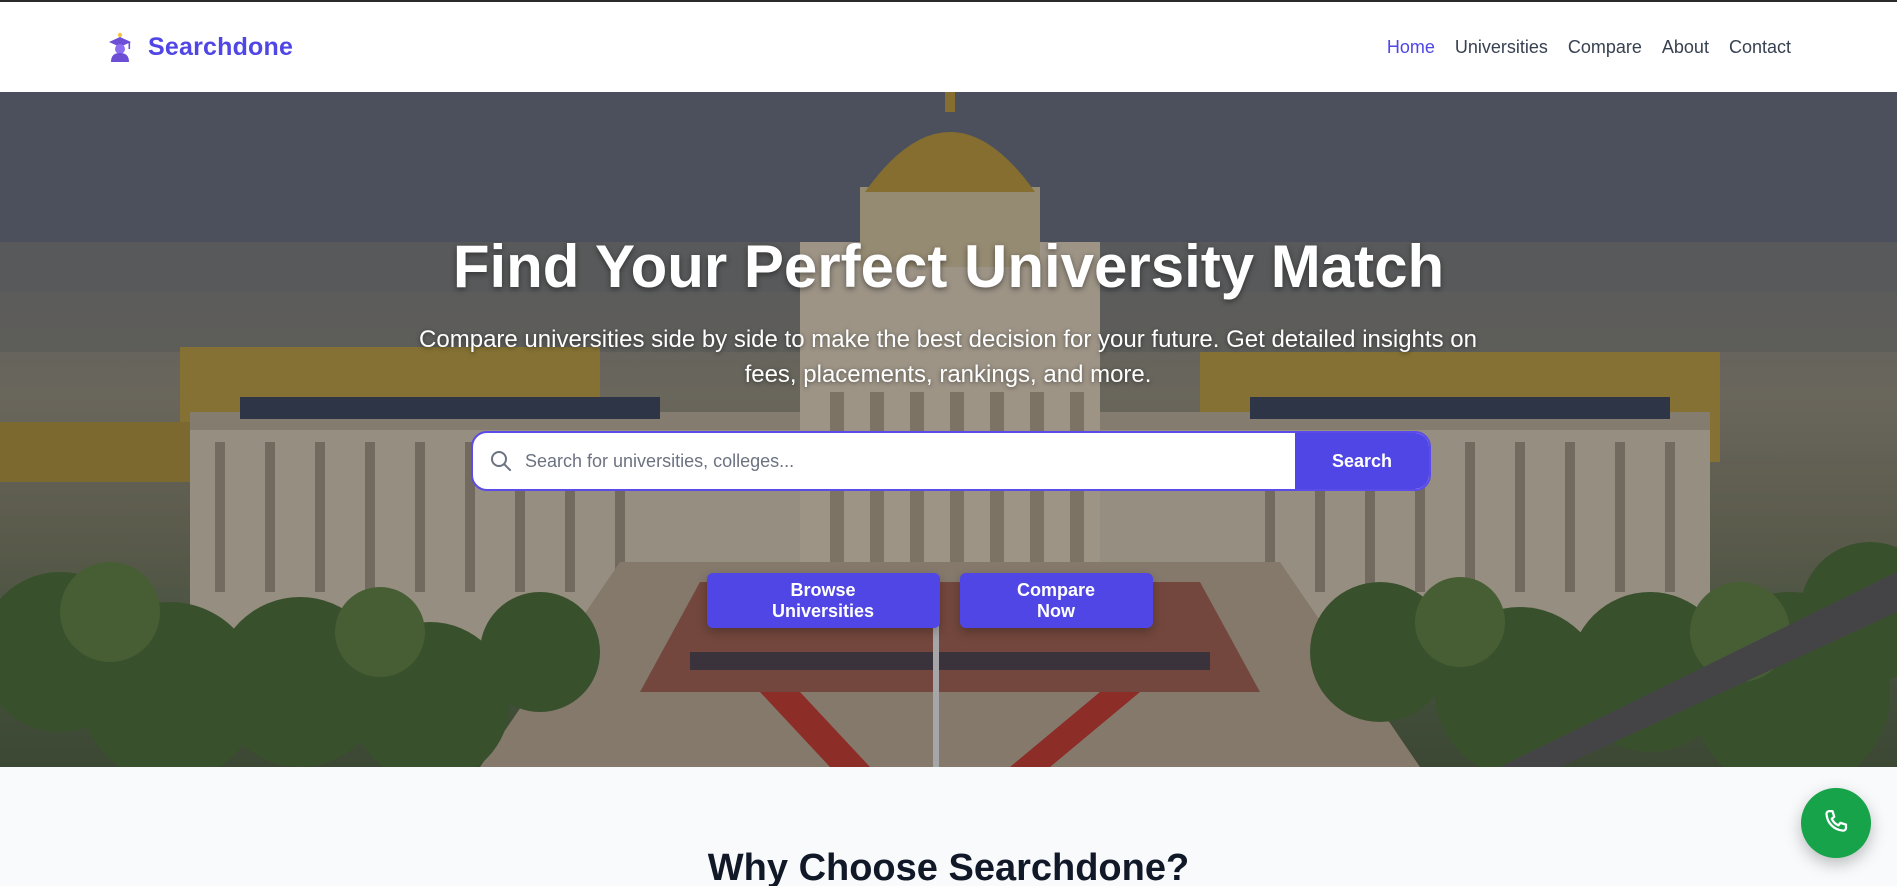 The image size is (1897, 886). I want to click on search-bar: Search, so click(951, 461).